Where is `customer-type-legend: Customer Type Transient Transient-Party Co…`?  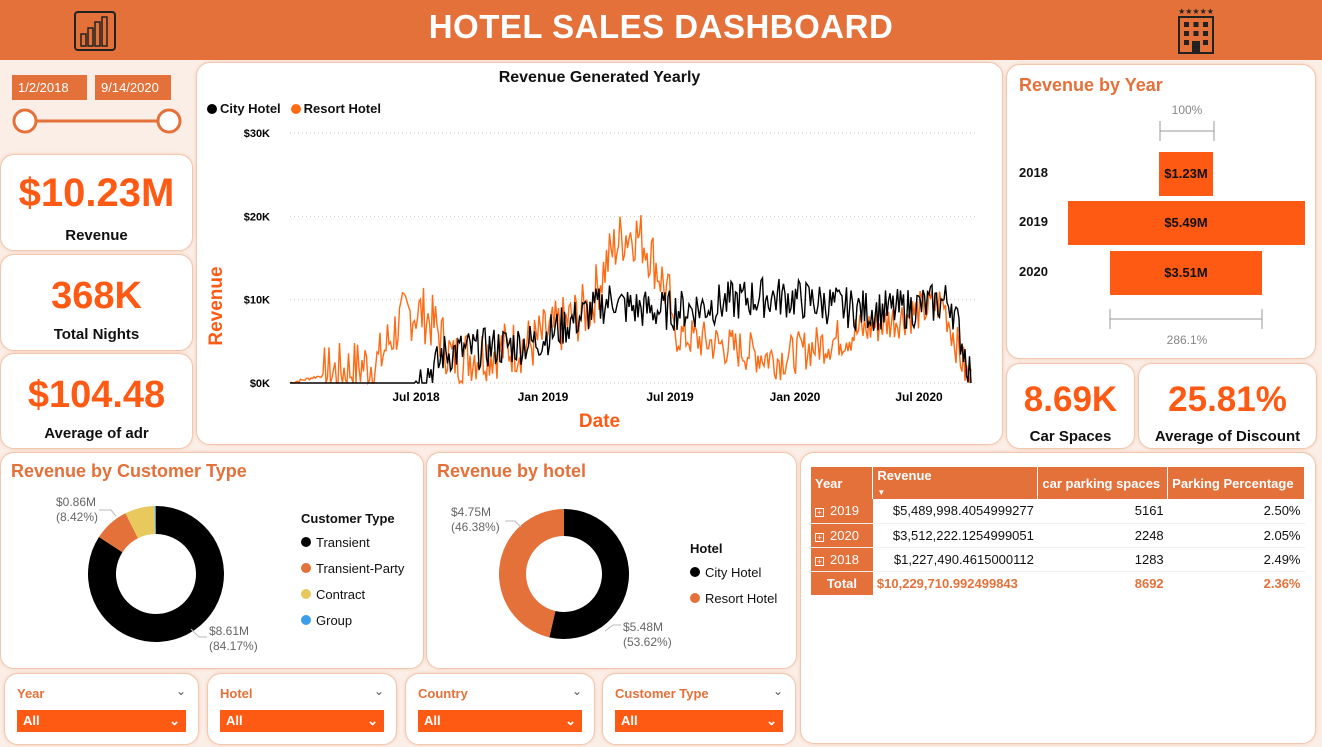 customer-type-legend: Customer Type Transient Transient-Party Co… is located at coordinates (352, 572).